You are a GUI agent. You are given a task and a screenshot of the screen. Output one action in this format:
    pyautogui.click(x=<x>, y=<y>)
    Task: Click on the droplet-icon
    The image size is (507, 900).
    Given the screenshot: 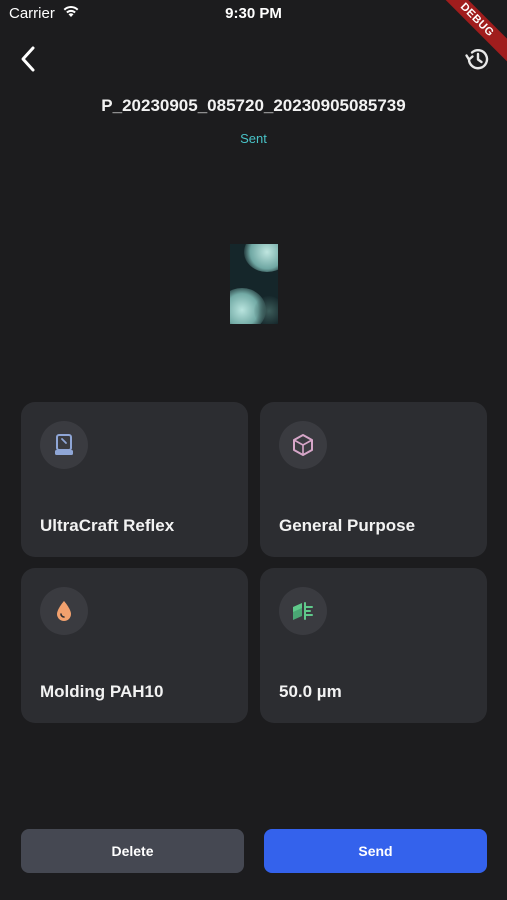 What is the action you would take?
    pyautogui.click(x=64, y=611)
    